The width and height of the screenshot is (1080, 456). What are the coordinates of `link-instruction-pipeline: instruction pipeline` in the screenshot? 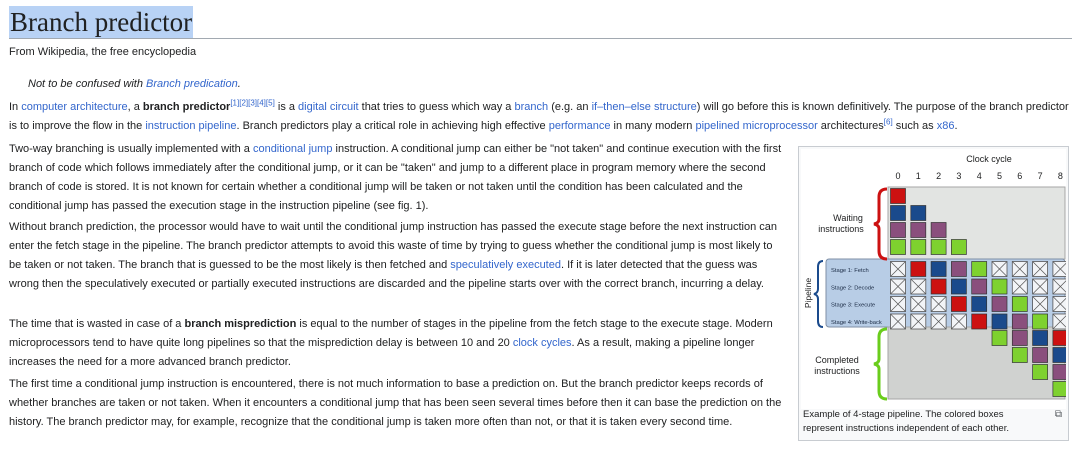 It's located at (190, 126).